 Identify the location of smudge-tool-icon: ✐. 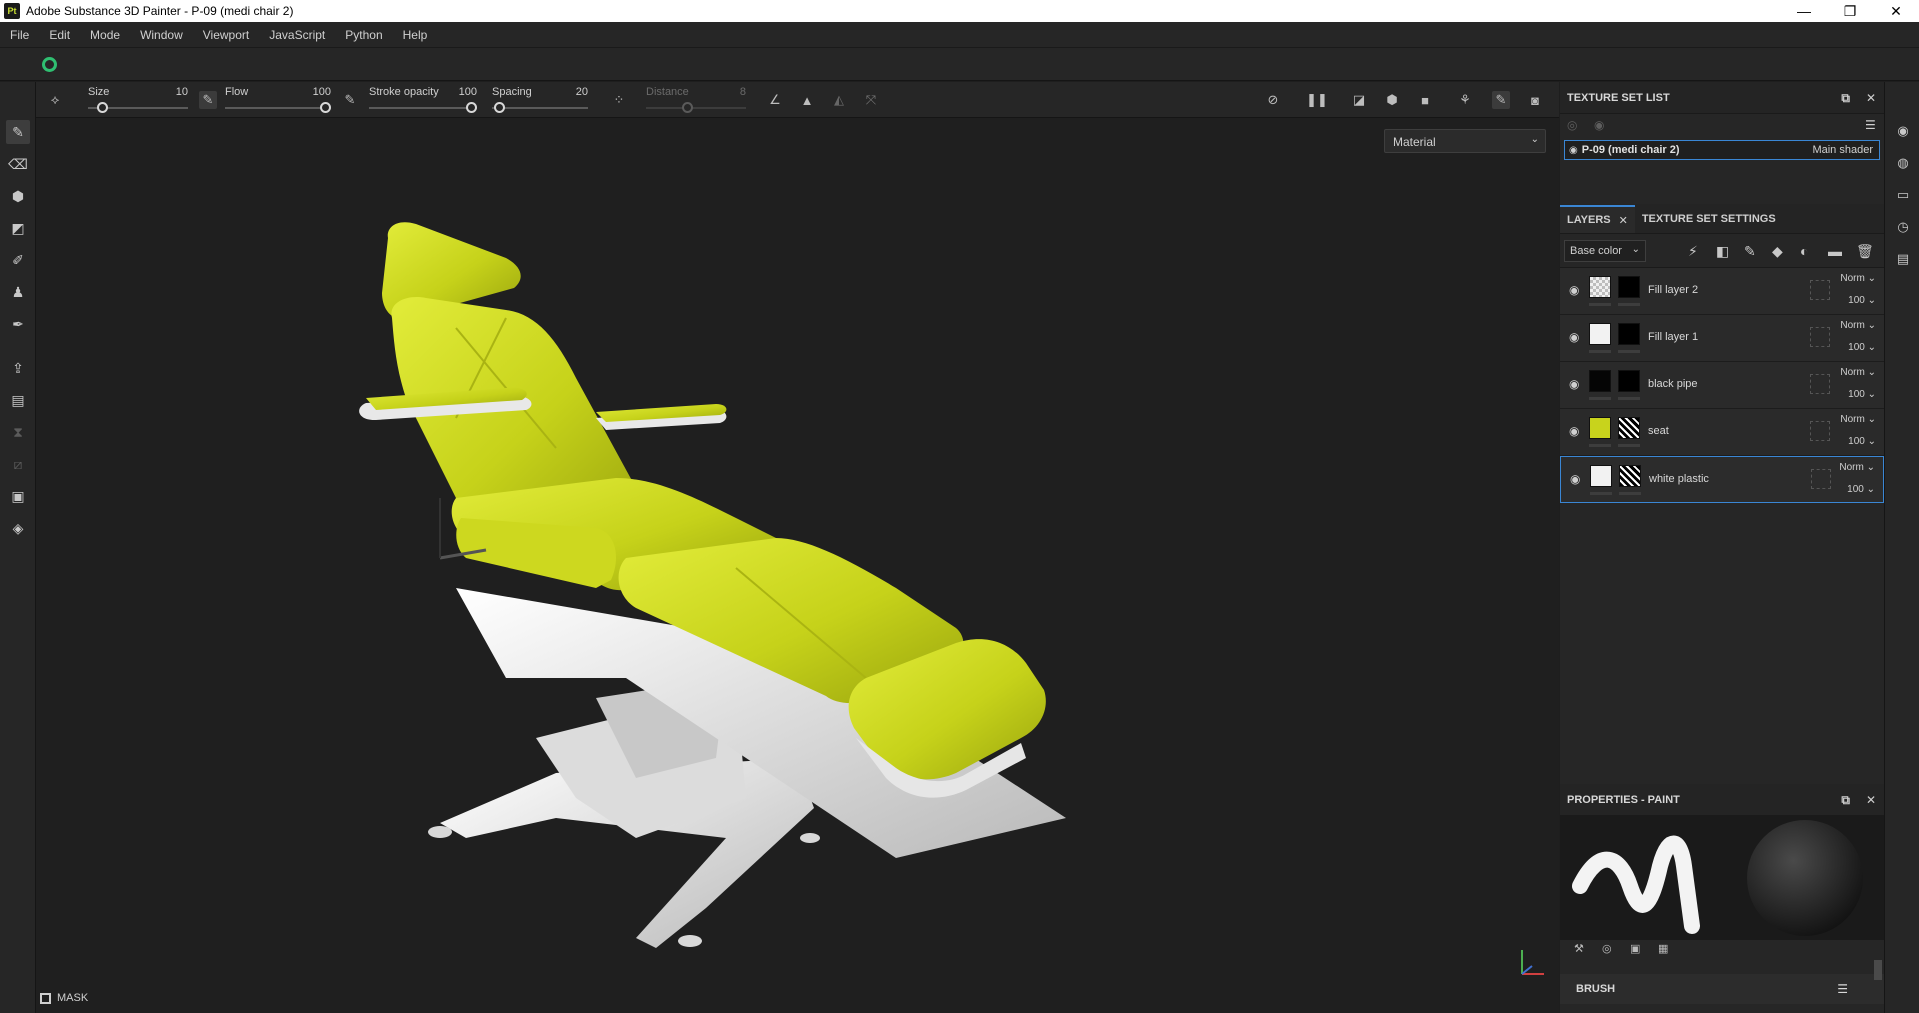
(18, 260).